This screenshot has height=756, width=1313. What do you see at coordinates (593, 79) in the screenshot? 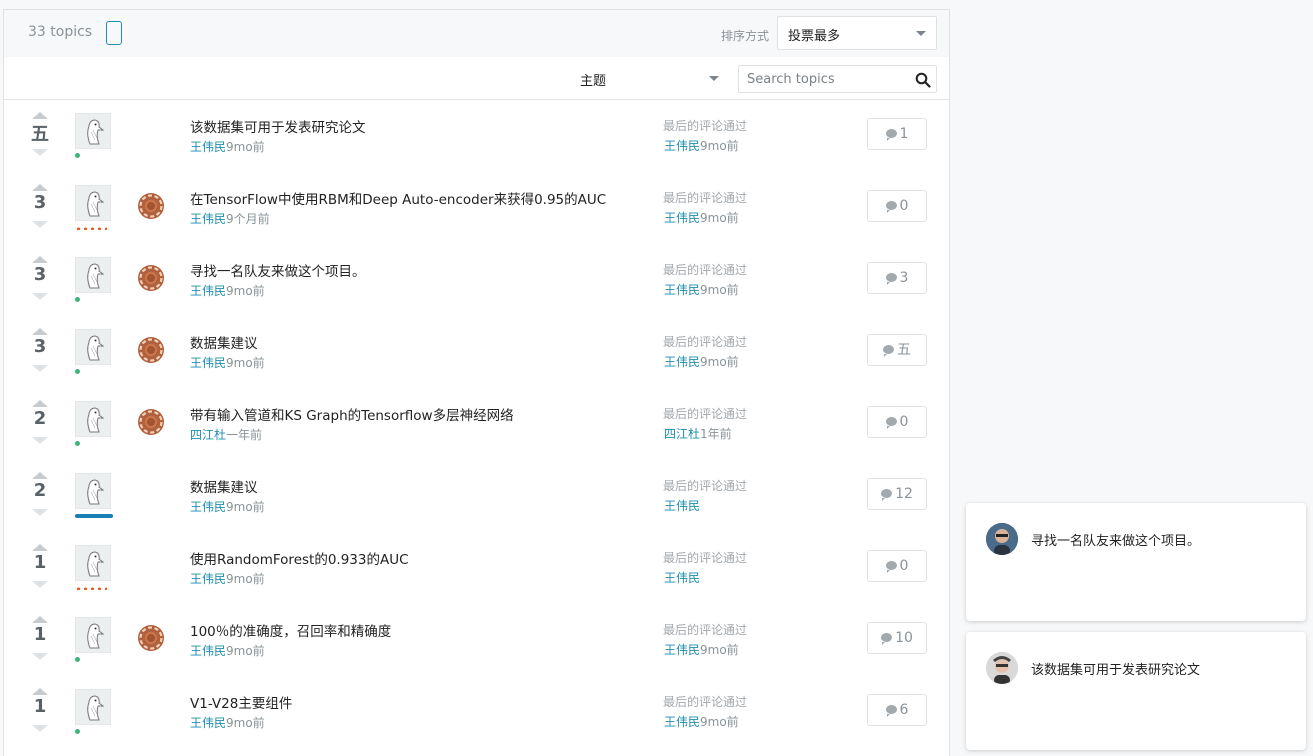
I see `topic-filter-dropdown: 主题` at bounding box center [593, 79].